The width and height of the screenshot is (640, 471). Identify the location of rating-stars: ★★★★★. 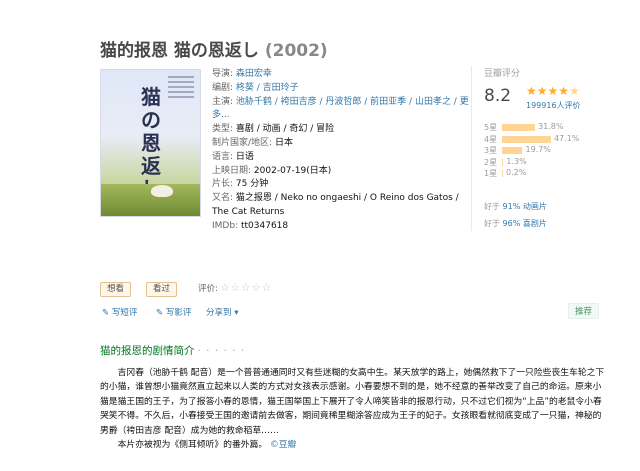
(553, 91).